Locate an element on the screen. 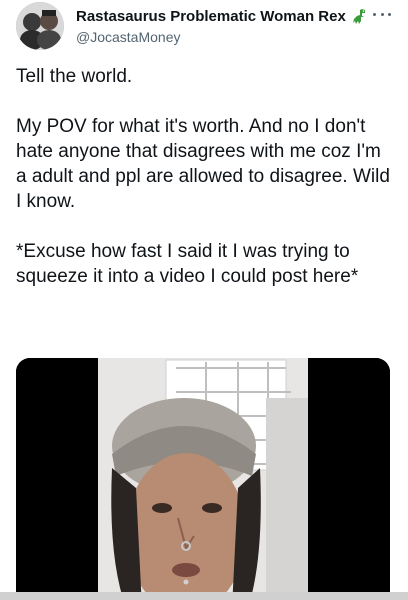 The width and height of the screenshot is (408, 600). avatar is located at coordinates (40, 26).